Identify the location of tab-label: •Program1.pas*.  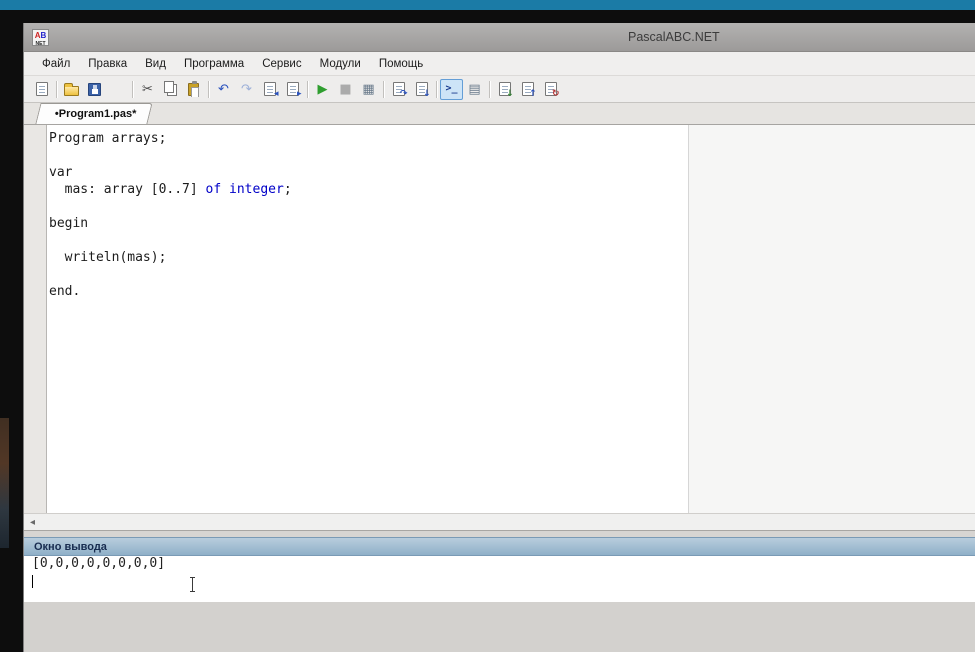
(95, 114).